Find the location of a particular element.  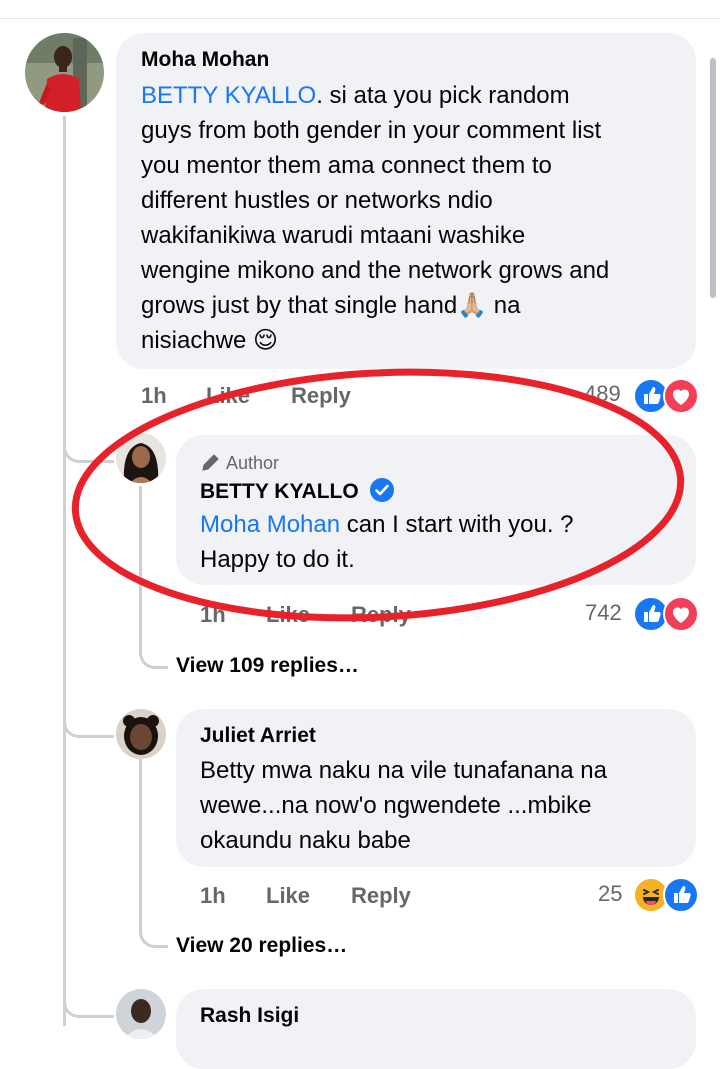

like-icon is located at coordinates (681, 895).